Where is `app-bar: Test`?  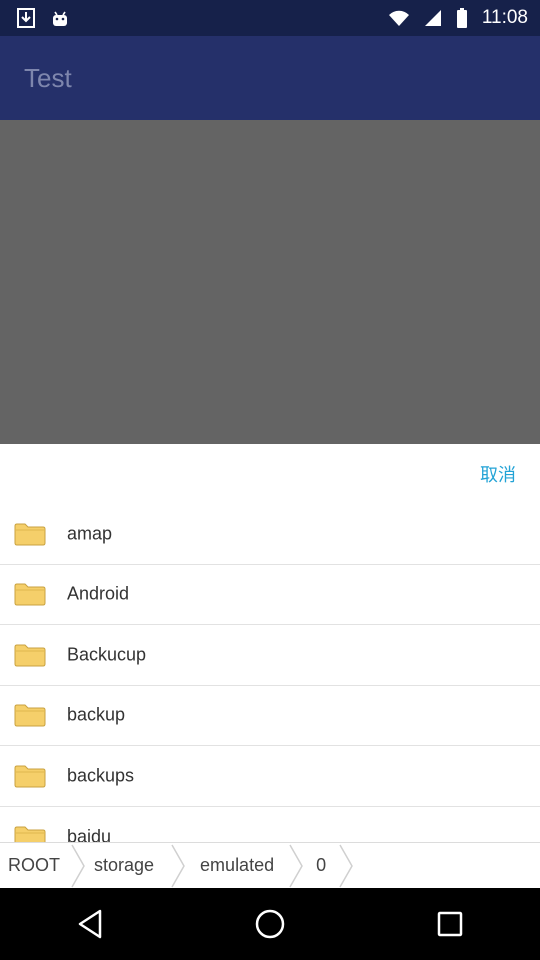
app-bar: Test is located at coordinates (270, 78).